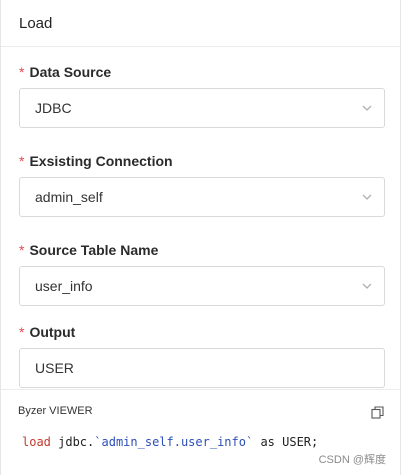 The width and height of the screenshot is (401, 475). What do you see at coordinates (202, 286) in the screenshot?
I see `source-table-select: user_info` at bounding box center [202, 286].